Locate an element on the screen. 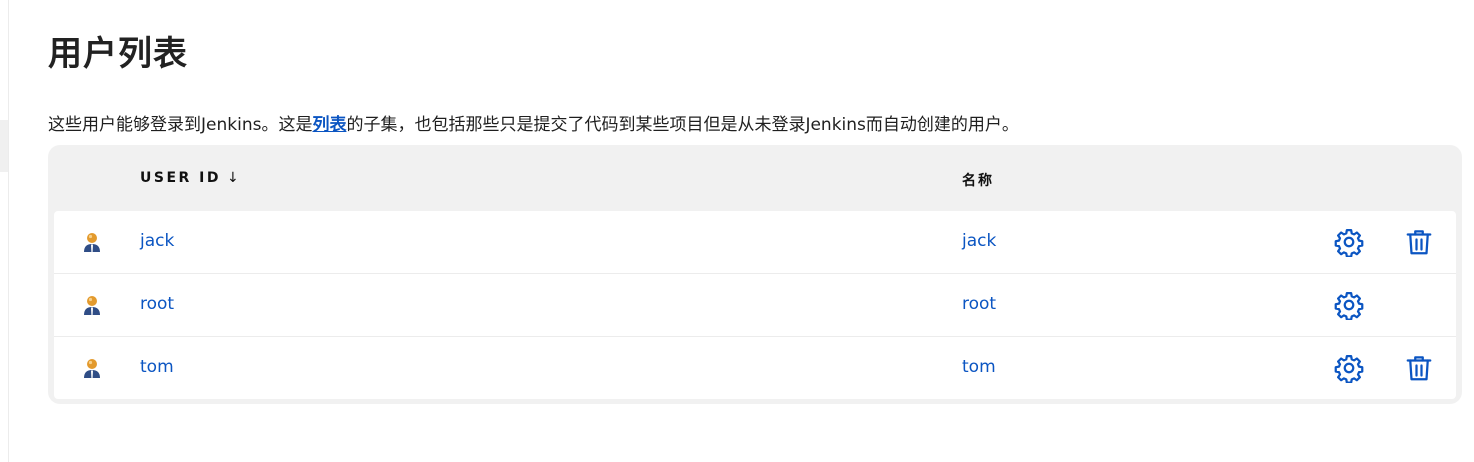 This screenshot has height=462, width=1474. table-row: root root is located at coordinates (755, 305).